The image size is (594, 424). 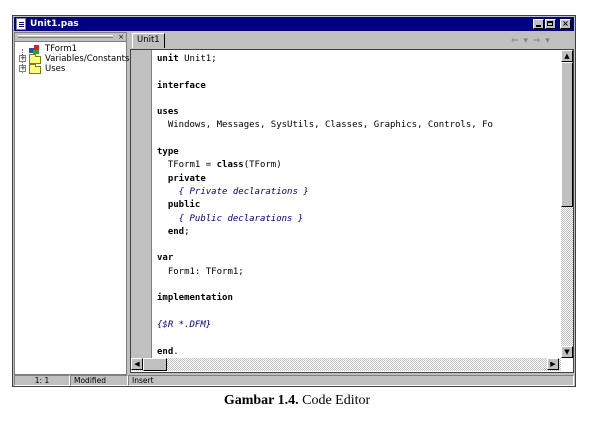 What do you see at coordinates (186, 178) in the screenshot?
I see `code-keyword: private` at bounding box center [186, 178].